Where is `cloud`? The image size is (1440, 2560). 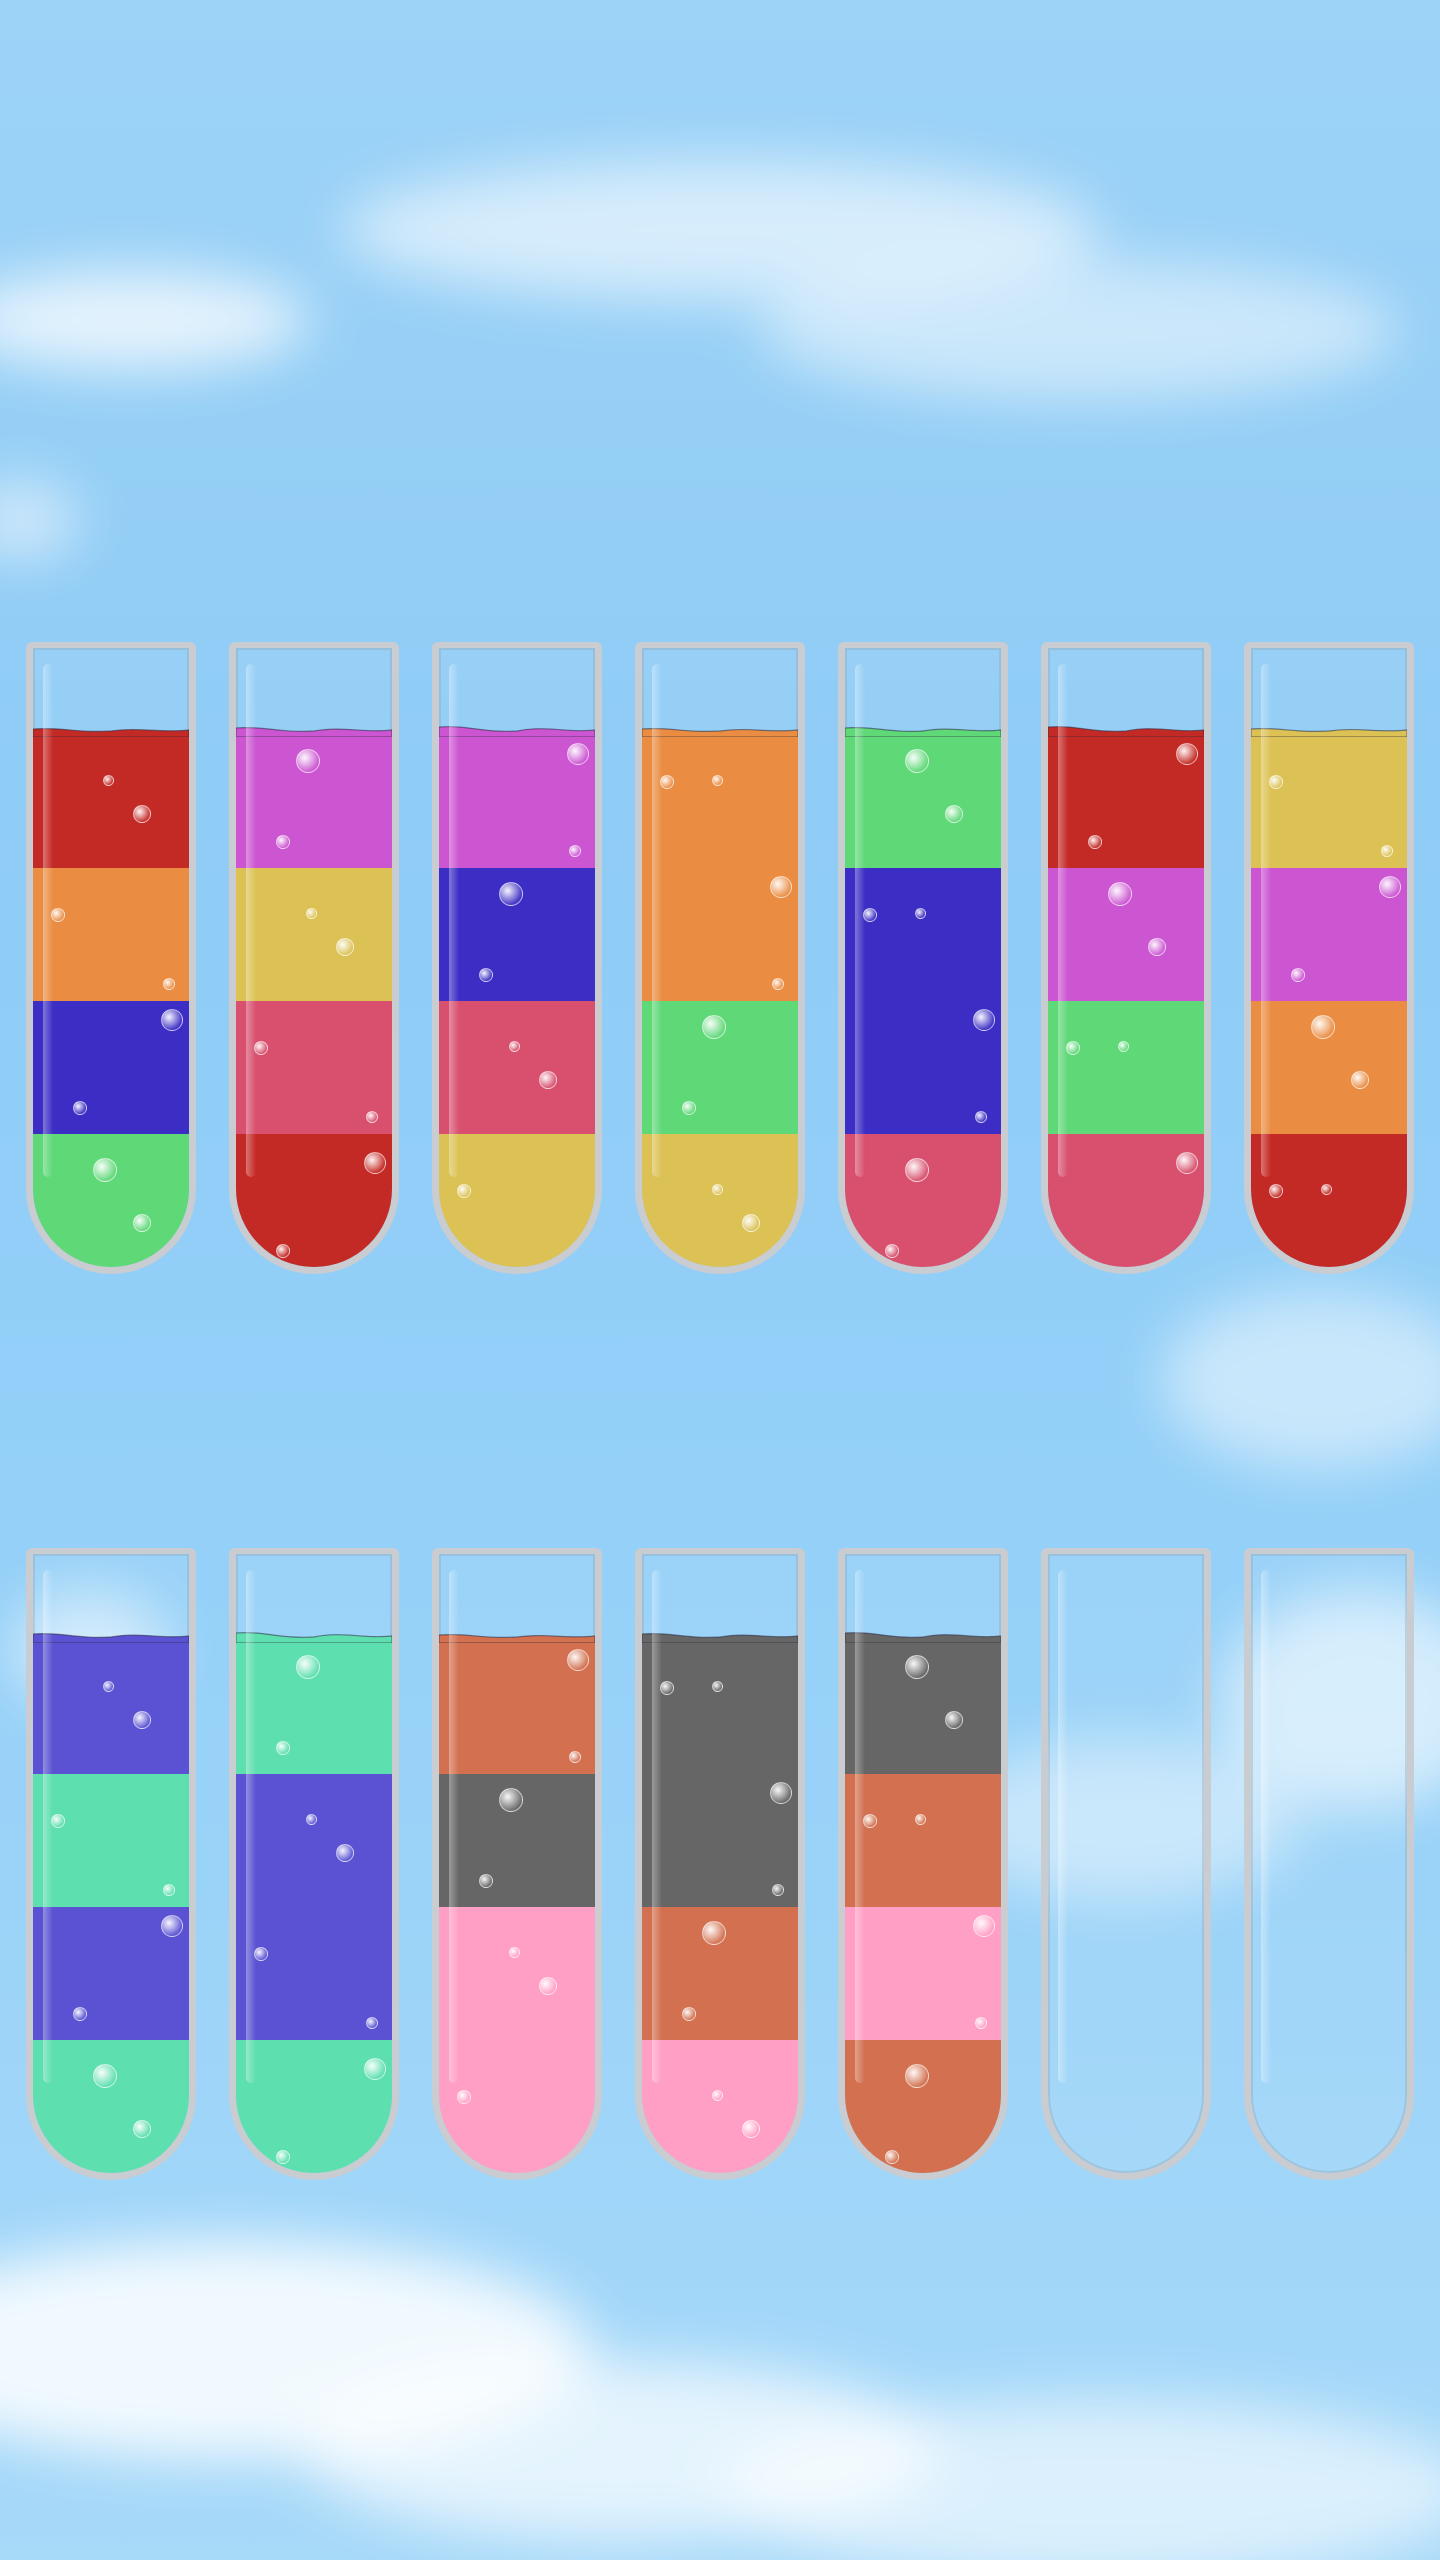 cloud is located at coordinates (40, 520).